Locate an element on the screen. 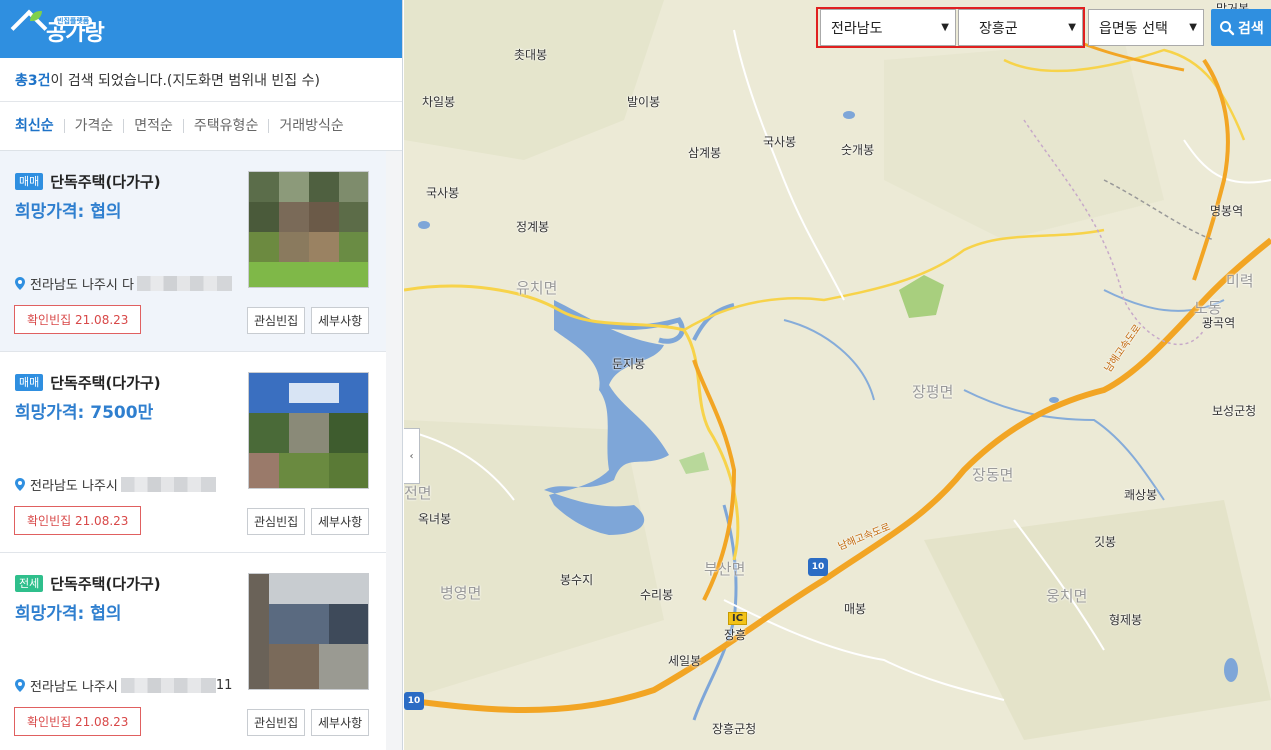 The width and height of the screenshot is (1271, 750). map-label: 삼계봉 is located at coordinates (705, 153).